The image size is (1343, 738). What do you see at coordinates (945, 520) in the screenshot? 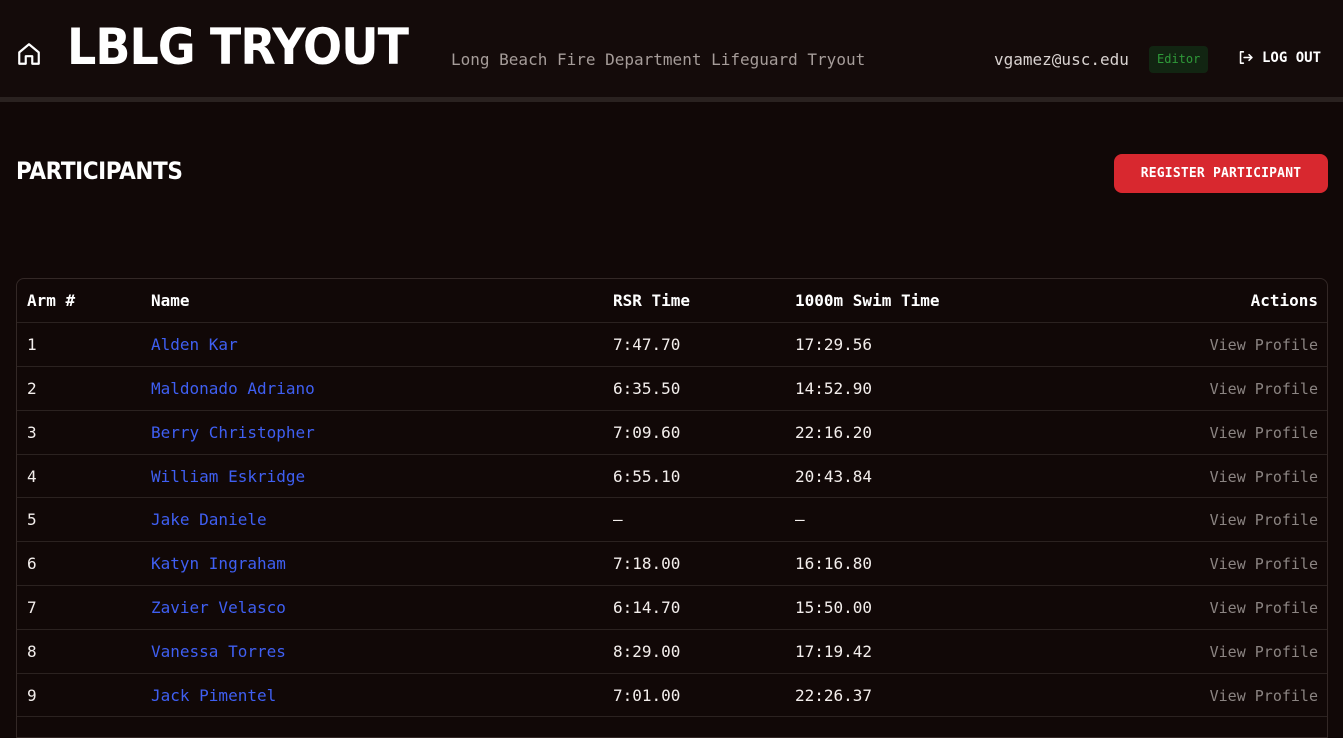
I see `swim-time-cell: —` at bounding box center [945, 520].